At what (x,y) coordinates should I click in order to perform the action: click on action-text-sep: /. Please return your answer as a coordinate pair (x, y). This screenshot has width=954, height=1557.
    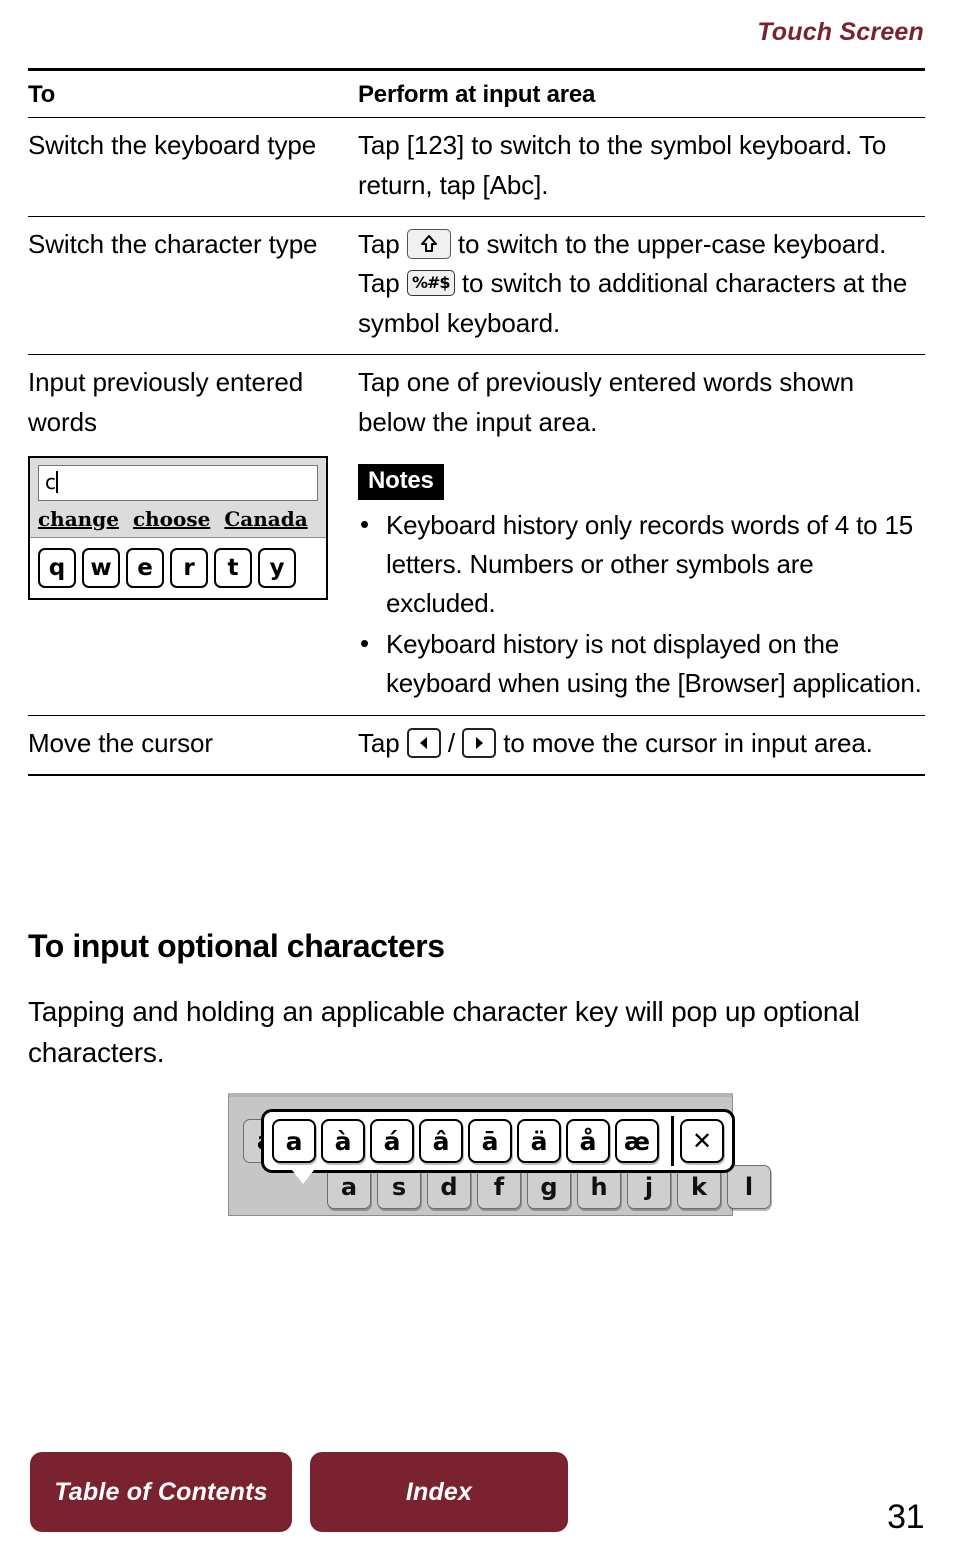
    Looking at the image, I should click on (451, 743).